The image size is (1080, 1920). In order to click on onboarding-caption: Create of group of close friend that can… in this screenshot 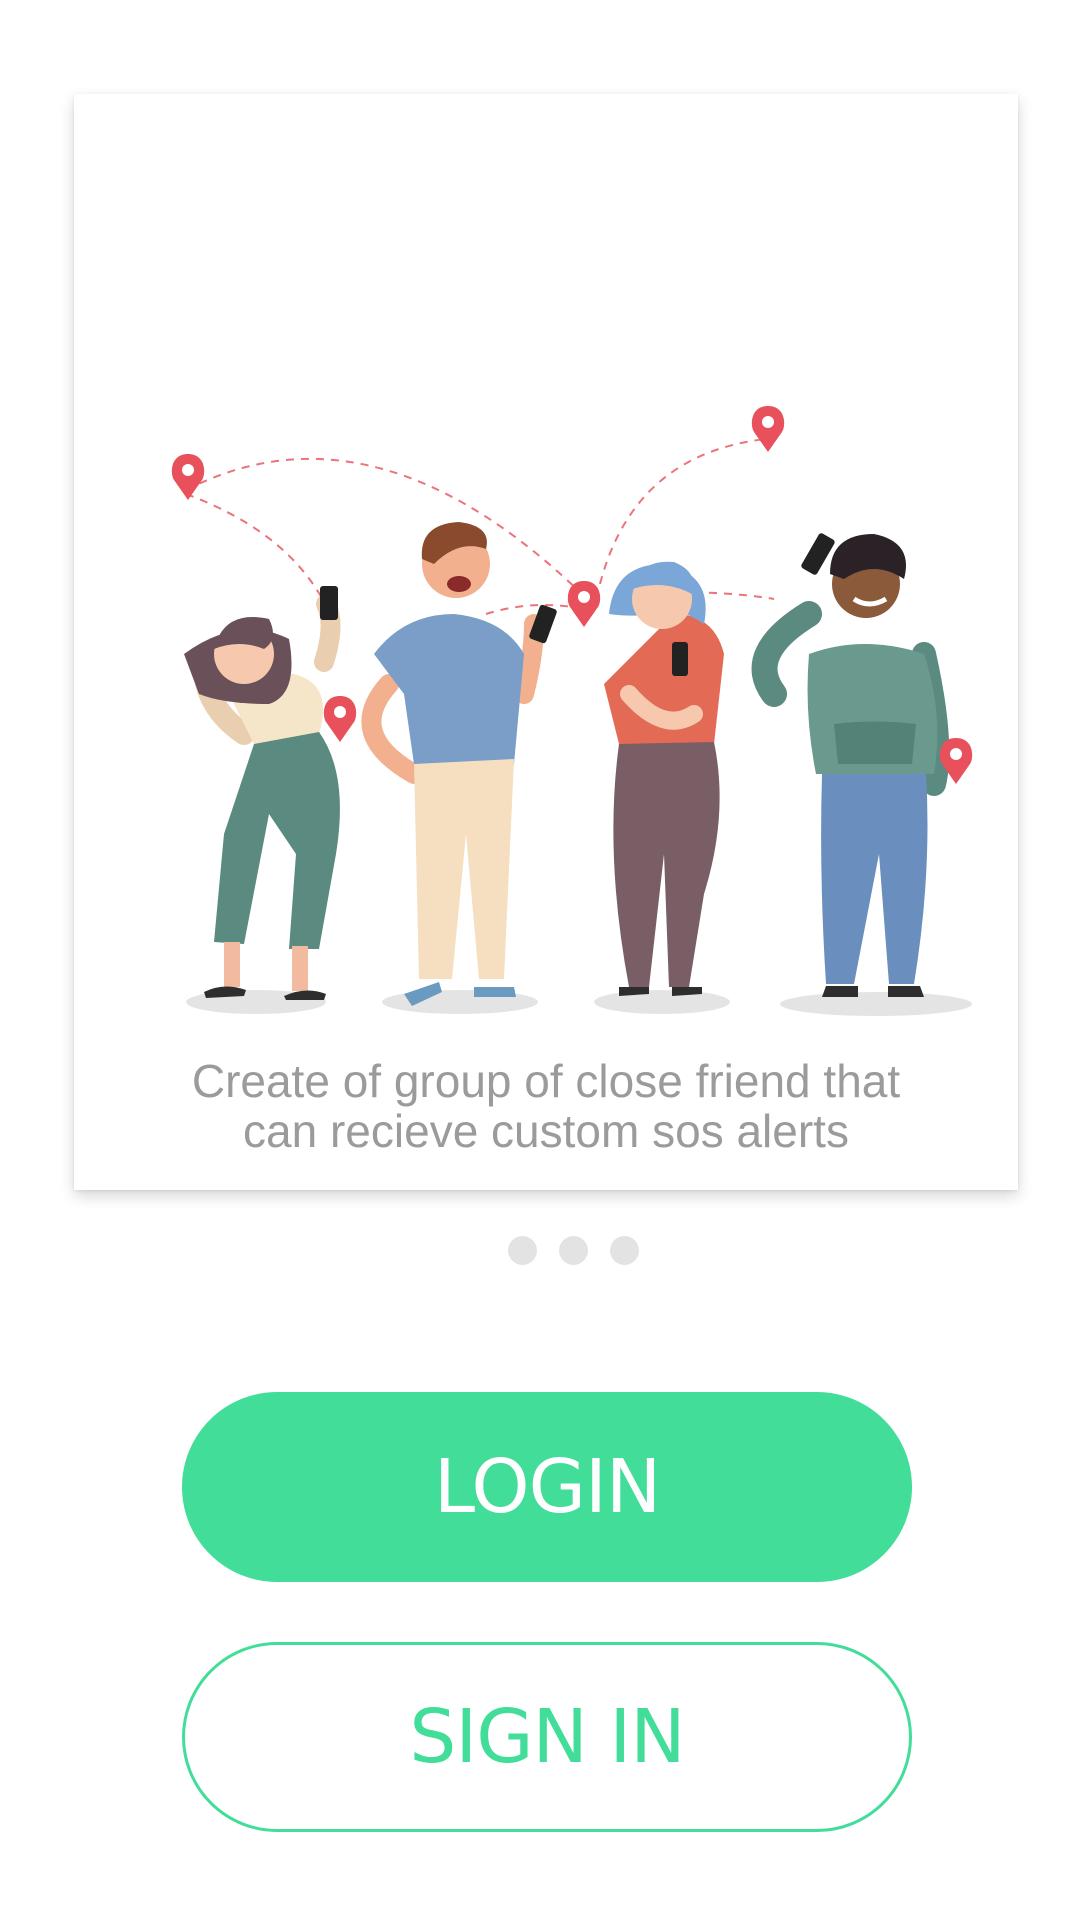, I will do `click(546, 1106)`.